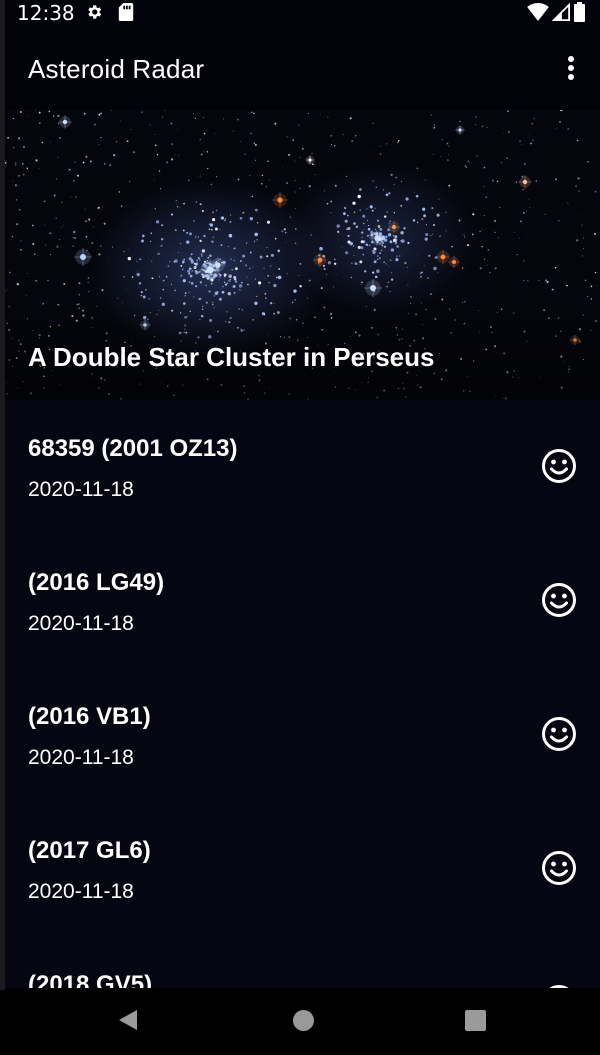 Image resolution: width=600 pixels, height=1055 pixels. Describe the element at coordinates (46, 13) in the screenshot. I see `status-time: 12:38` at that location.